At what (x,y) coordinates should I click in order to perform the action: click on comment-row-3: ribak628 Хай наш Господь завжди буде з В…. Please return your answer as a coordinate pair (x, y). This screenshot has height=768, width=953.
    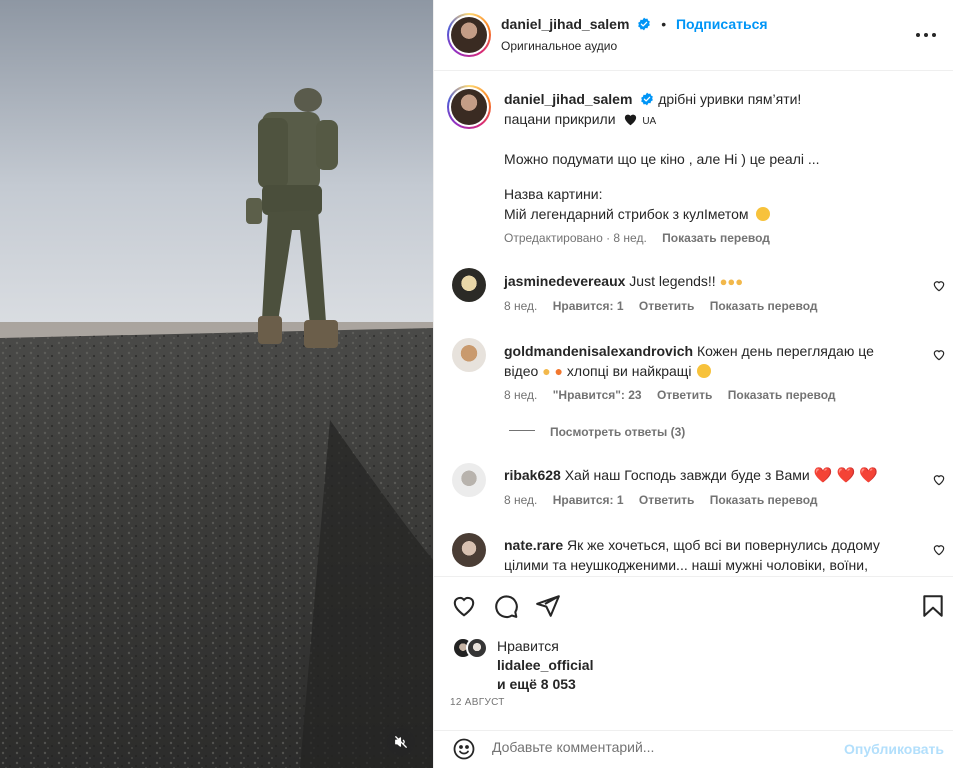
    Looking at the image, I should click on (691, 475).